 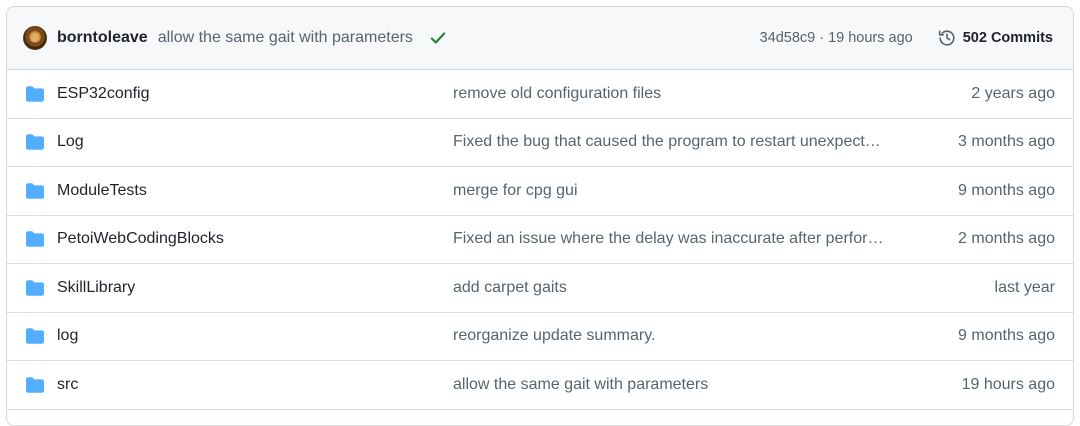 What do you see at coordinates (255, 385) in the screenshot?
I see `folder-name-link: src` at bounding box center [255, 385].